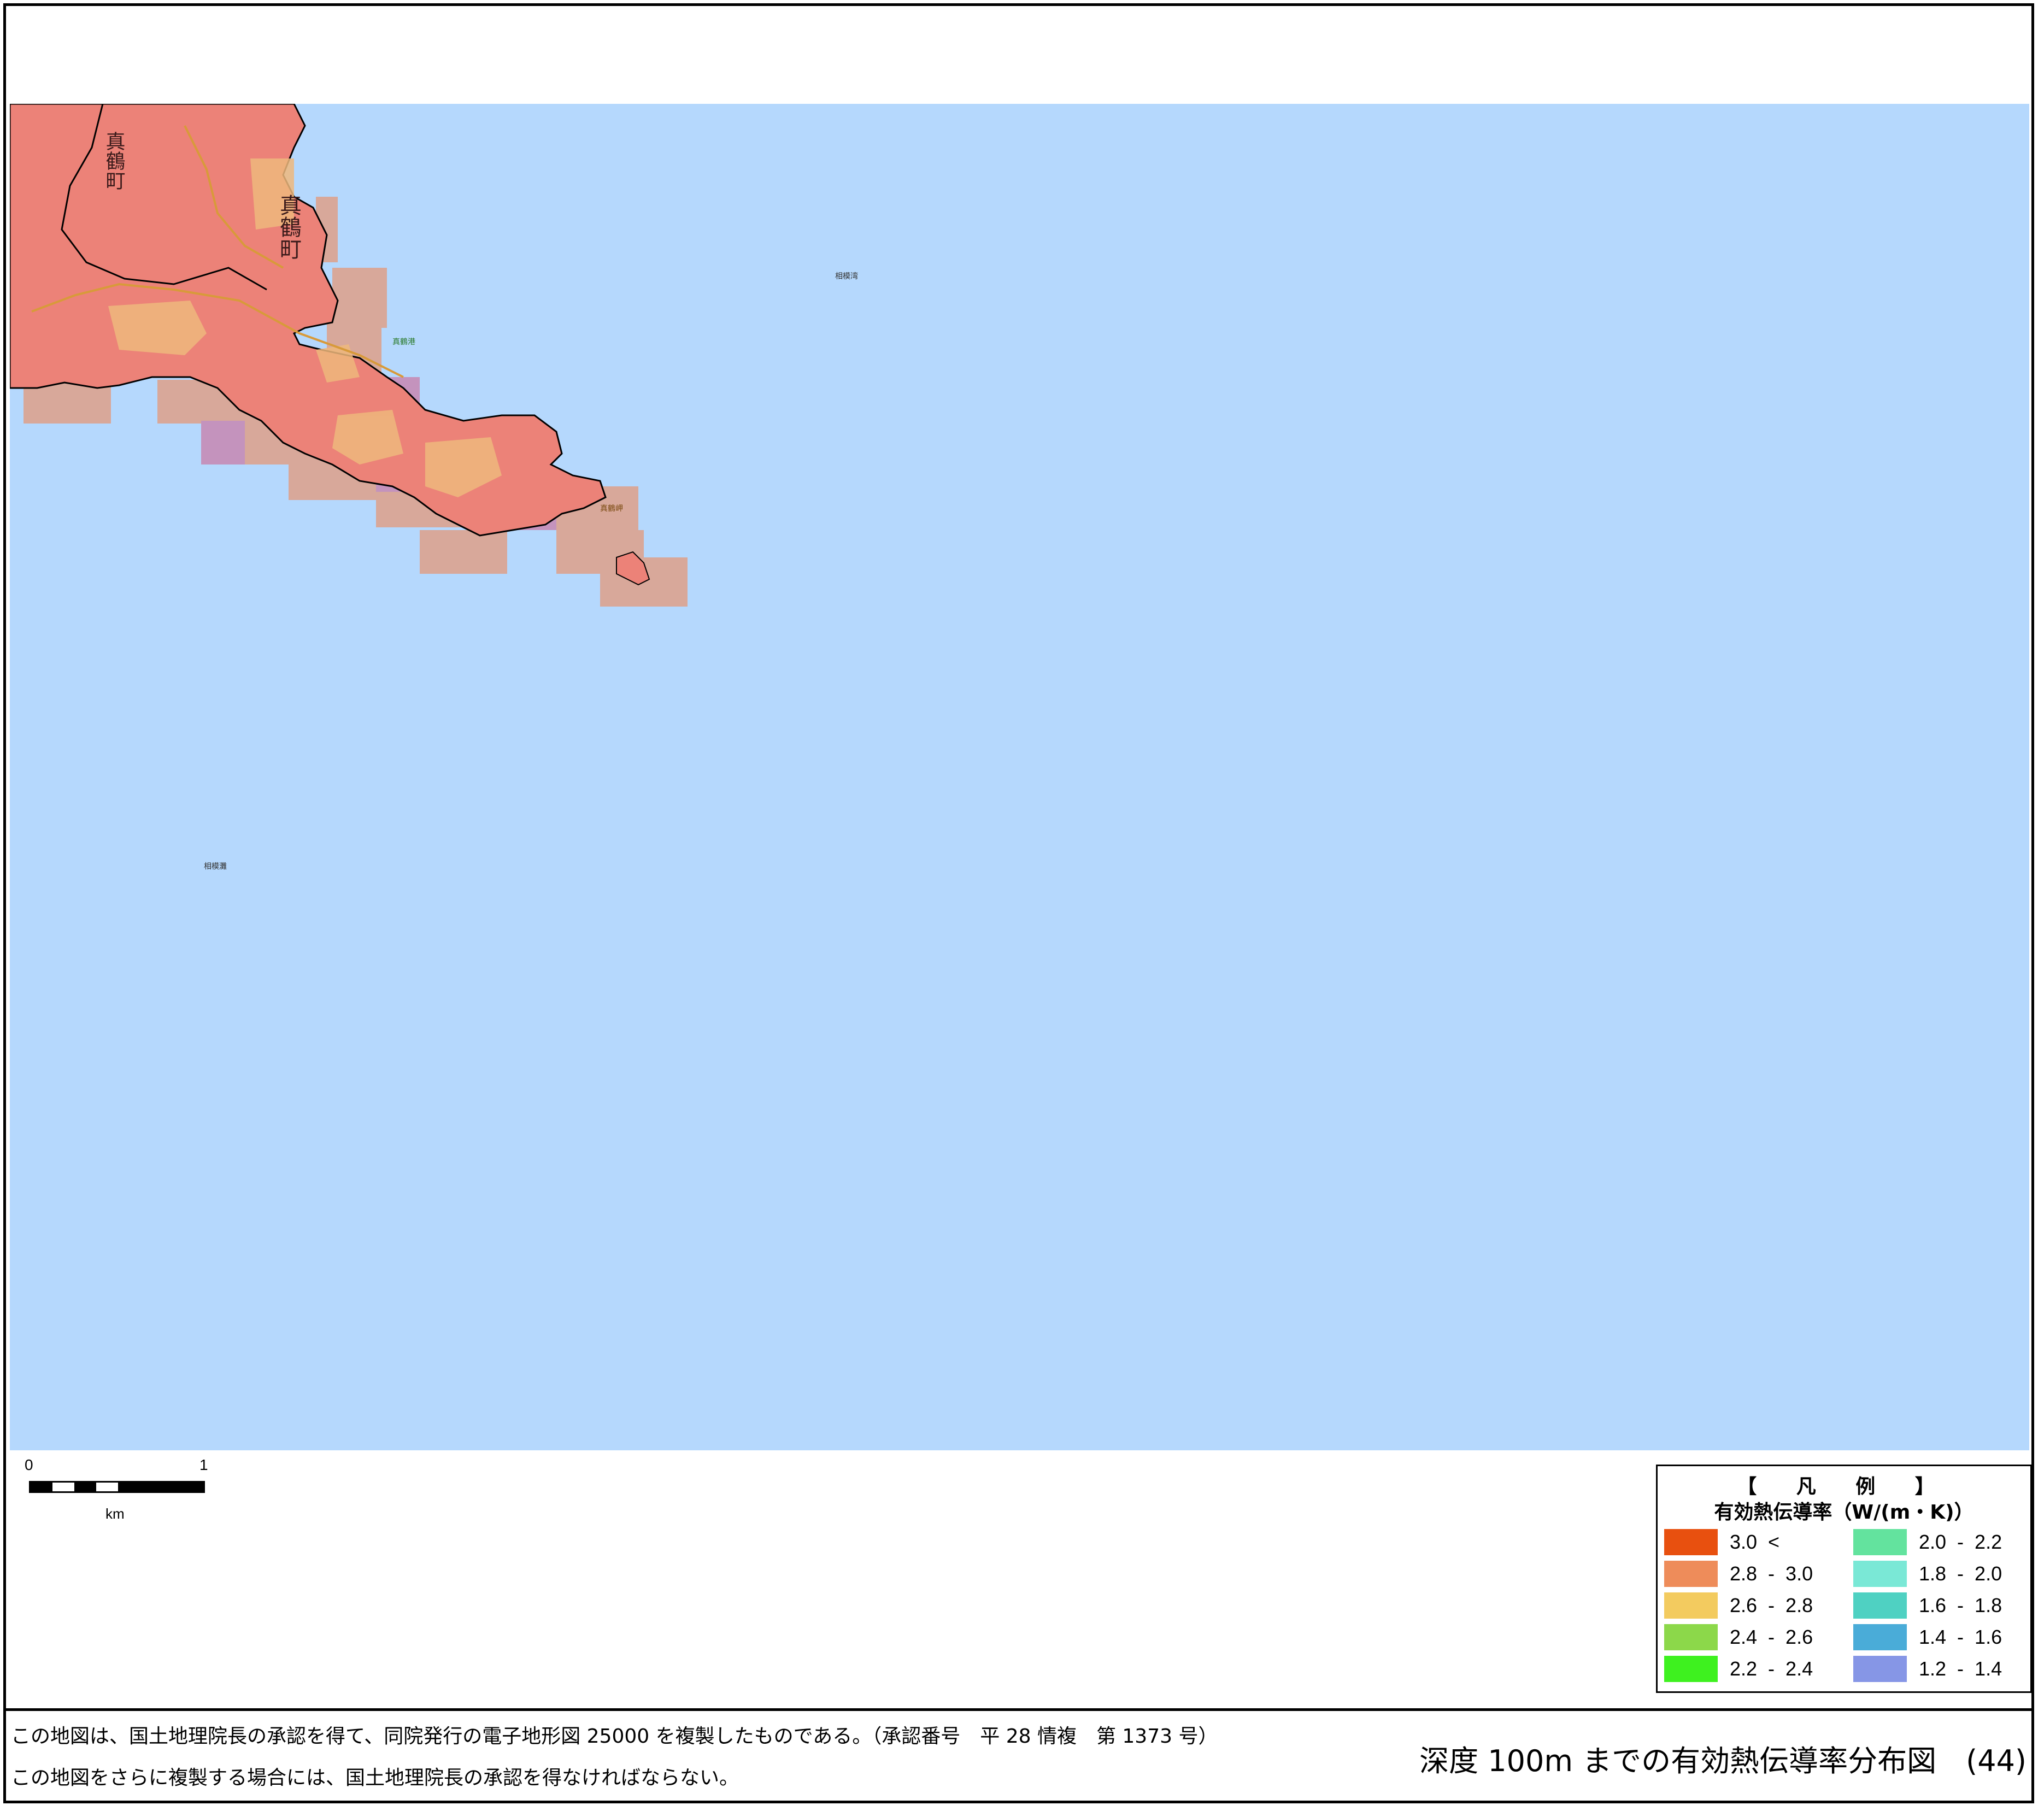 The height and width of the screenshot is (1811, 2044). I want to click on legend-label: 1.8 - 2.0, so click(1960, 1573).